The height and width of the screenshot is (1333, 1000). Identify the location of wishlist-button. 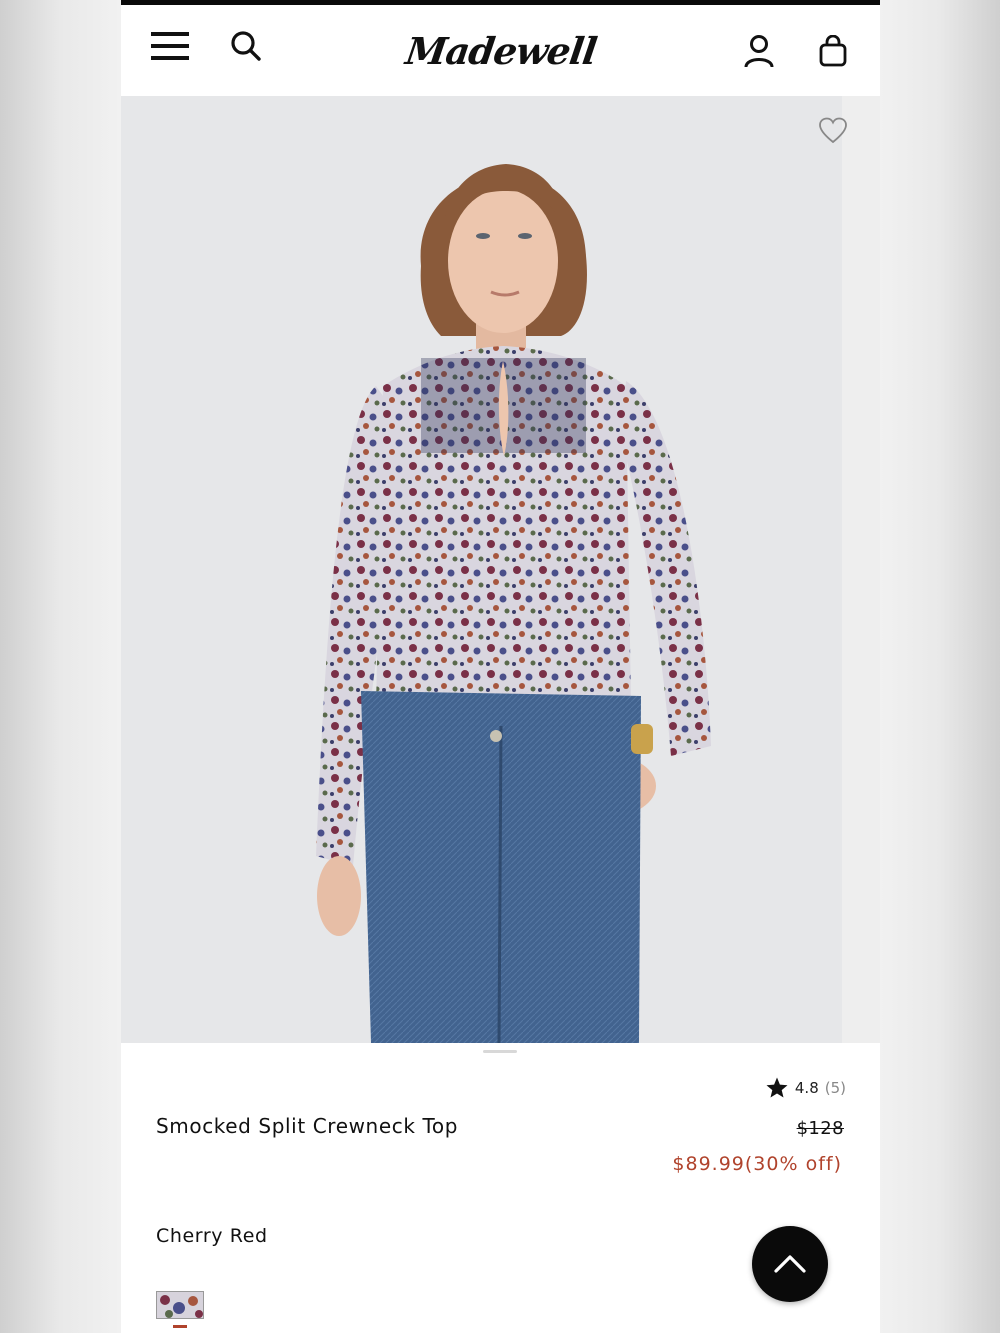
(833, 131).